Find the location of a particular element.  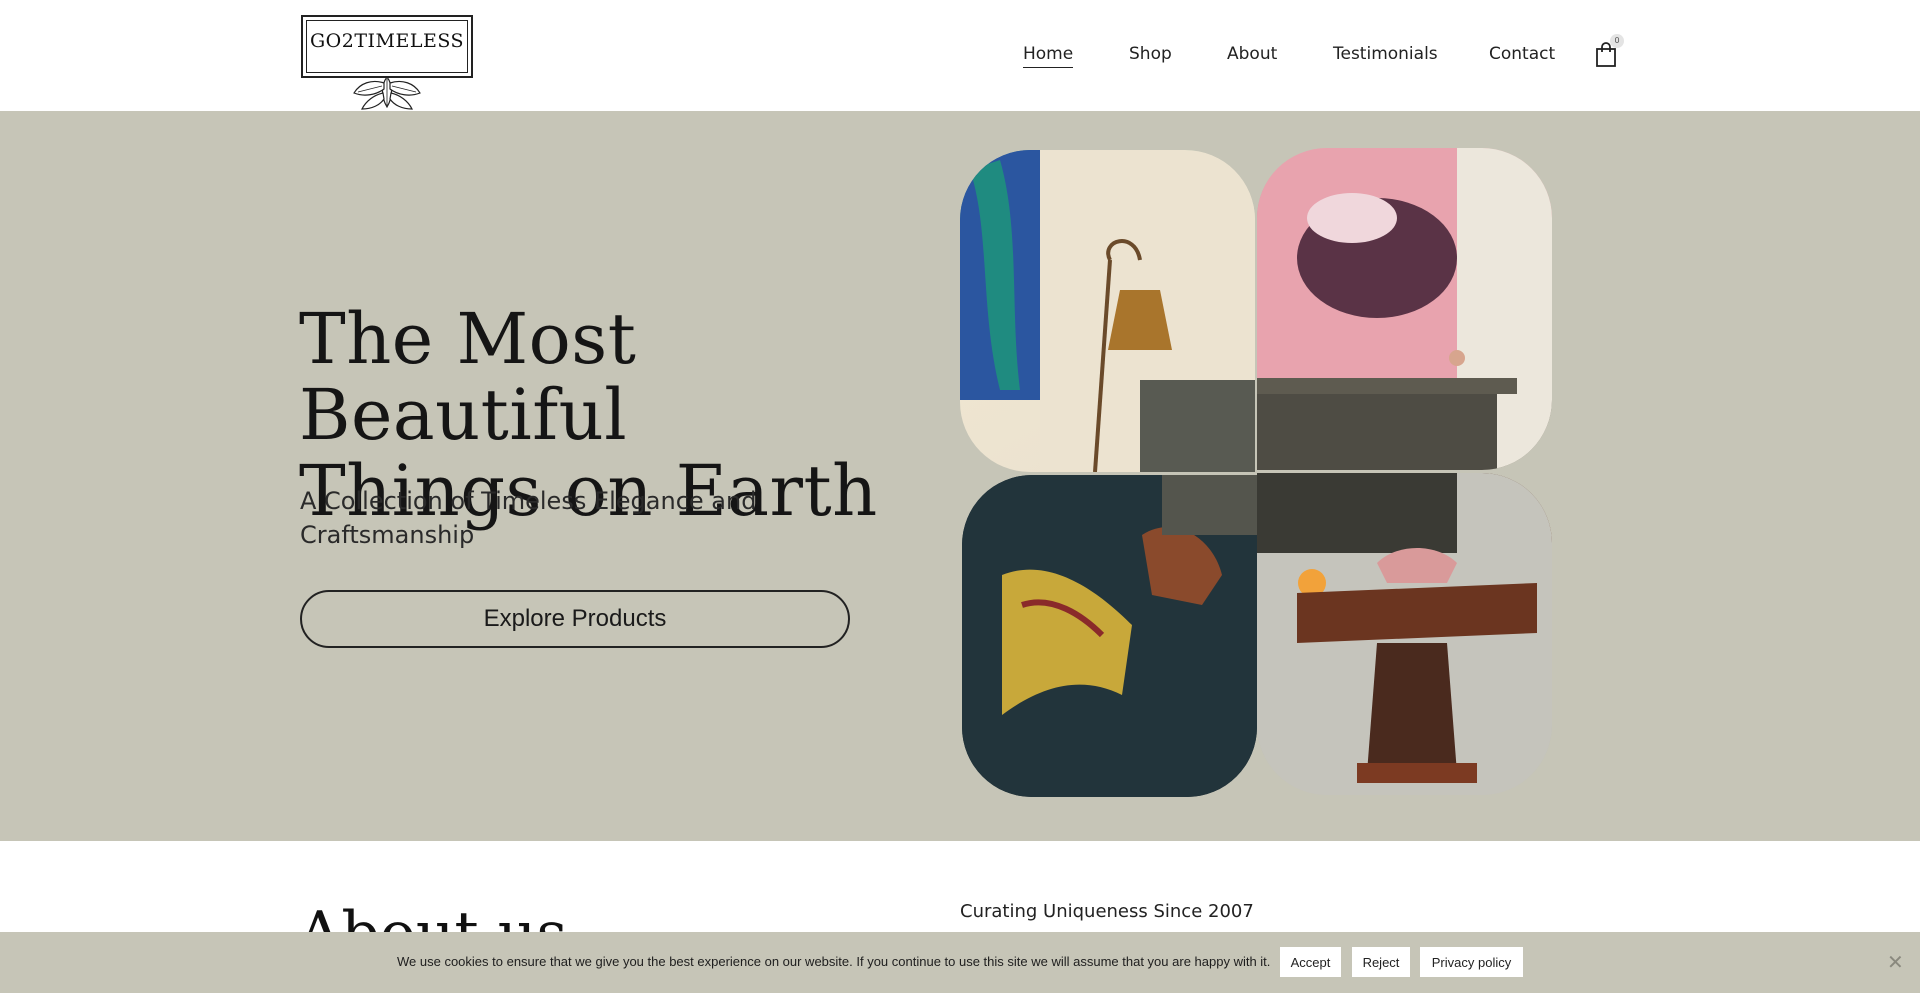

privacy-policy-button: Privacy policy is located at coordinates (1471, 962).